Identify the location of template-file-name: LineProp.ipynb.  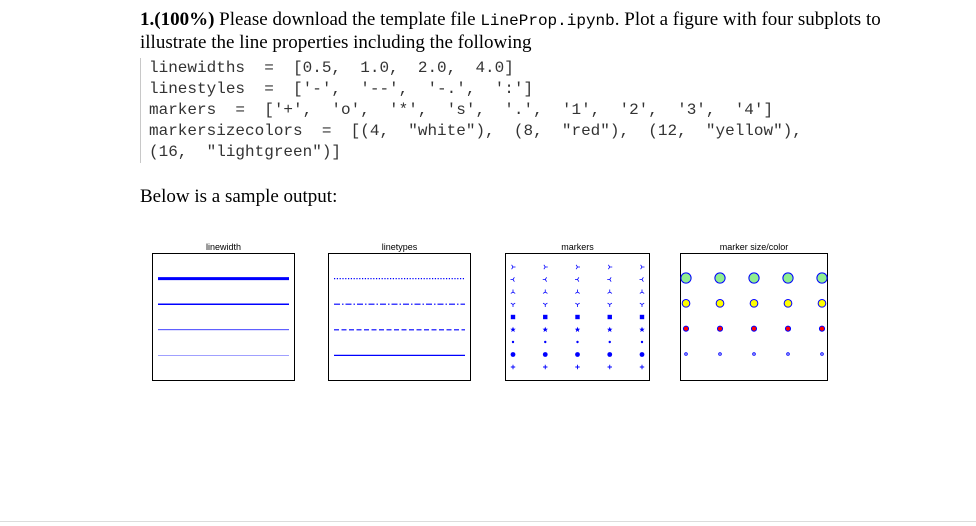
(547, 21).